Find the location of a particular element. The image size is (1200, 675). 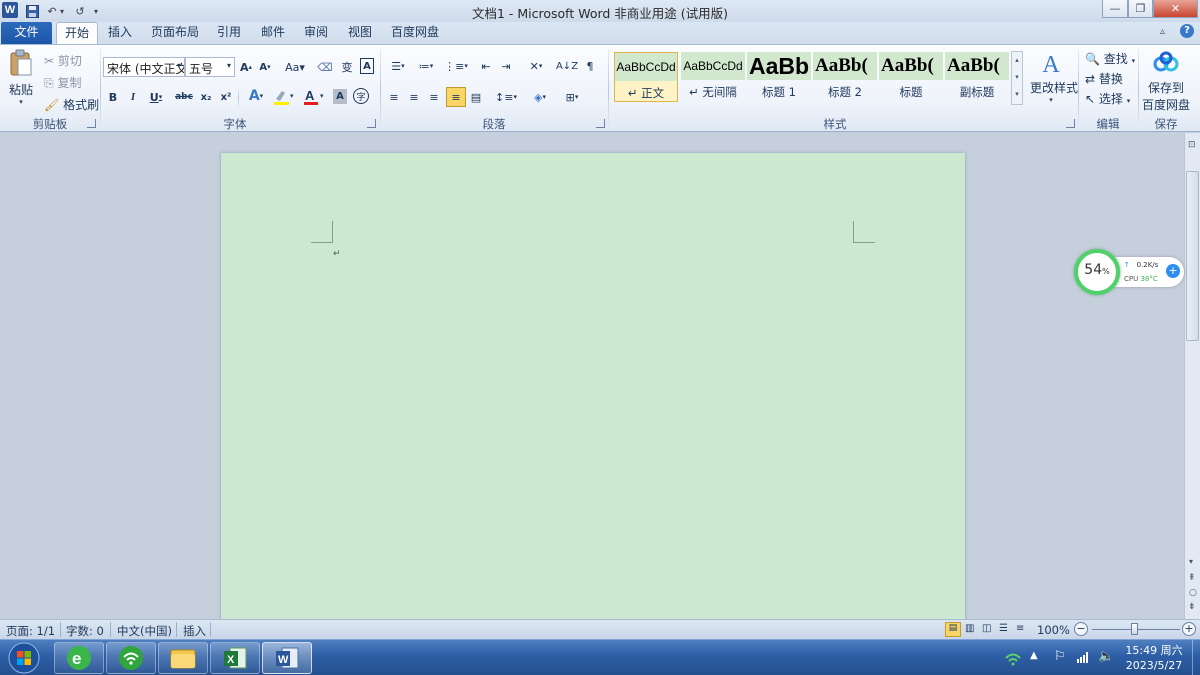

copy-button: ⎘ 复制 is located at coordinates (62, 82).